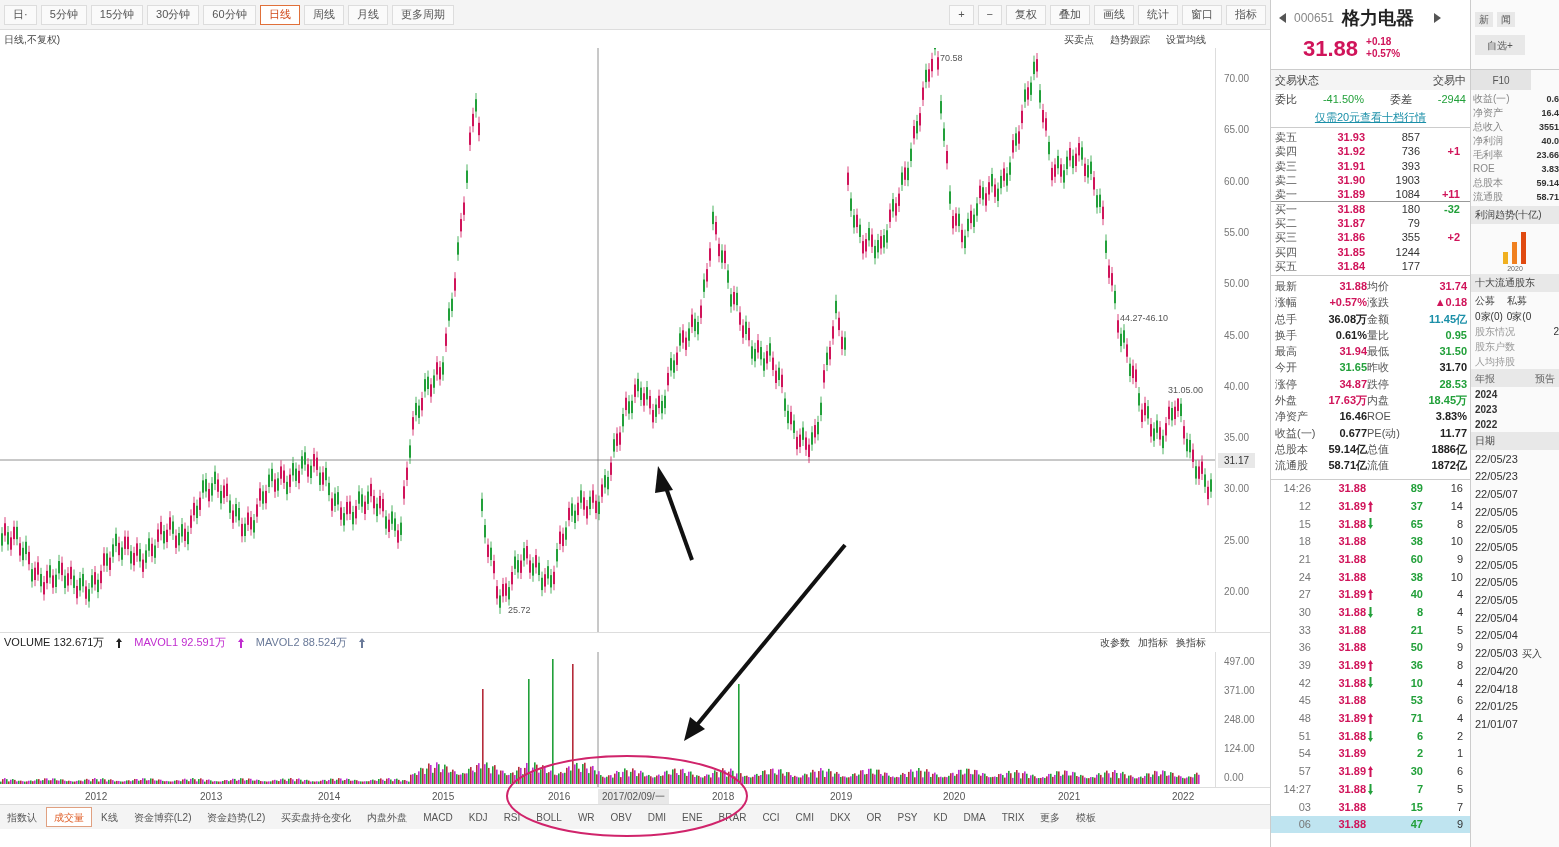 The width and height of the screenshot is (1559, 847). Describe the element at coordinates (1383, 54) in the screenshot. I see `price-change-percent: +0.57%` at that location.